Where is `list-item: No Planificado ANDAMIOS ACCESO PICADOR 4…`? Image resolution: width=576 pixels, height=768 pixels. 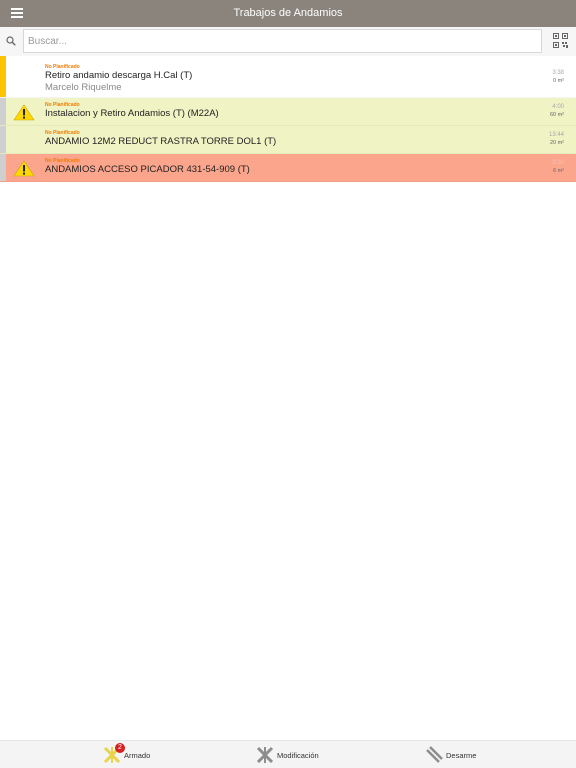 list-item: No Planificado ANDAMIOS ACCESO PICADOR 4… is located at coordinates (288, 168).